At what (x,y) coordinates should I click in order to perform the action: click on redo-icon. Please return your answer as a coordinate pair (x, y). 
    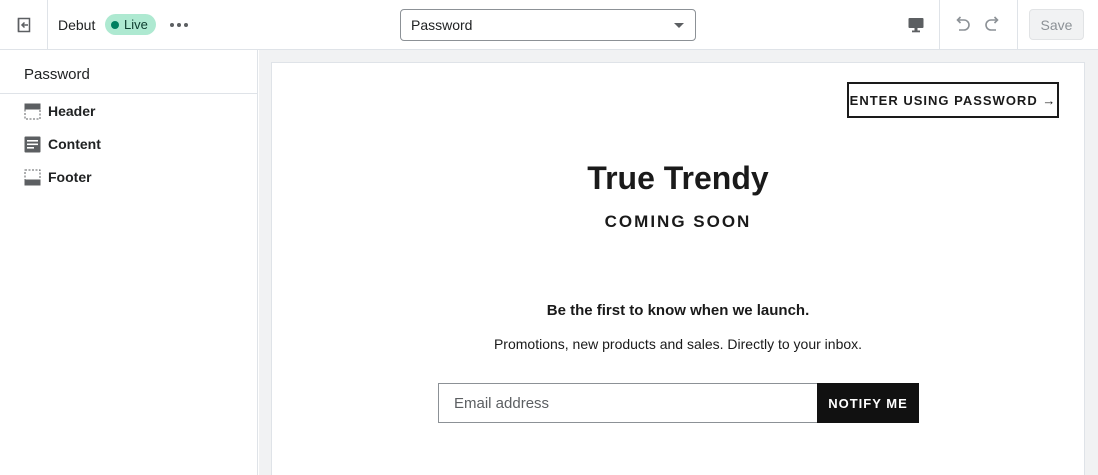
    Looking at the image, I should click on (992, 23).